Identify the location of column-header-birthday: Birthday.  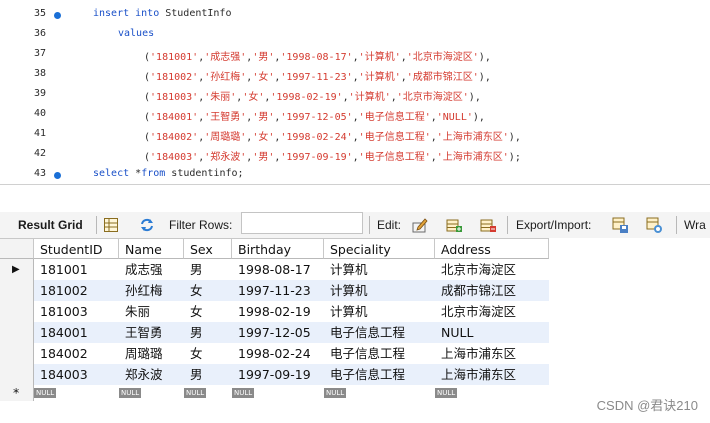
(278, 248).